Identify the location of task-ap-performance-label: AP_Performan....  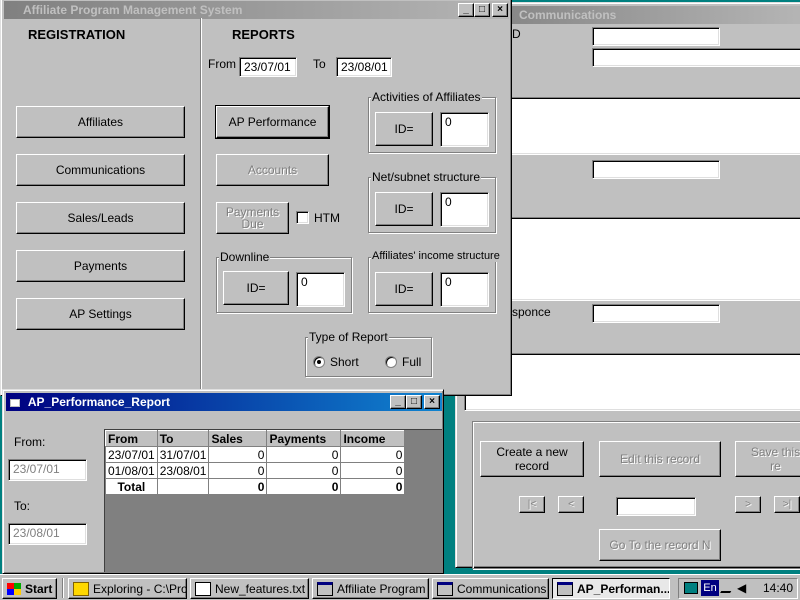
(623, 588).